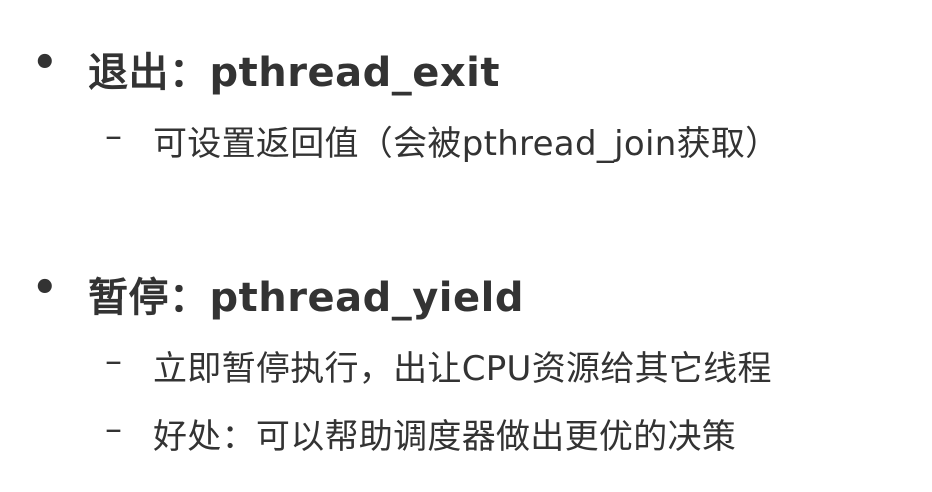 This screenshot has height=492, width=932. What do you see at coordinates (294, 73) in the screenshot?
I see `bullet-text: 退出：pthread_exit` at bounding box center [294, 73].